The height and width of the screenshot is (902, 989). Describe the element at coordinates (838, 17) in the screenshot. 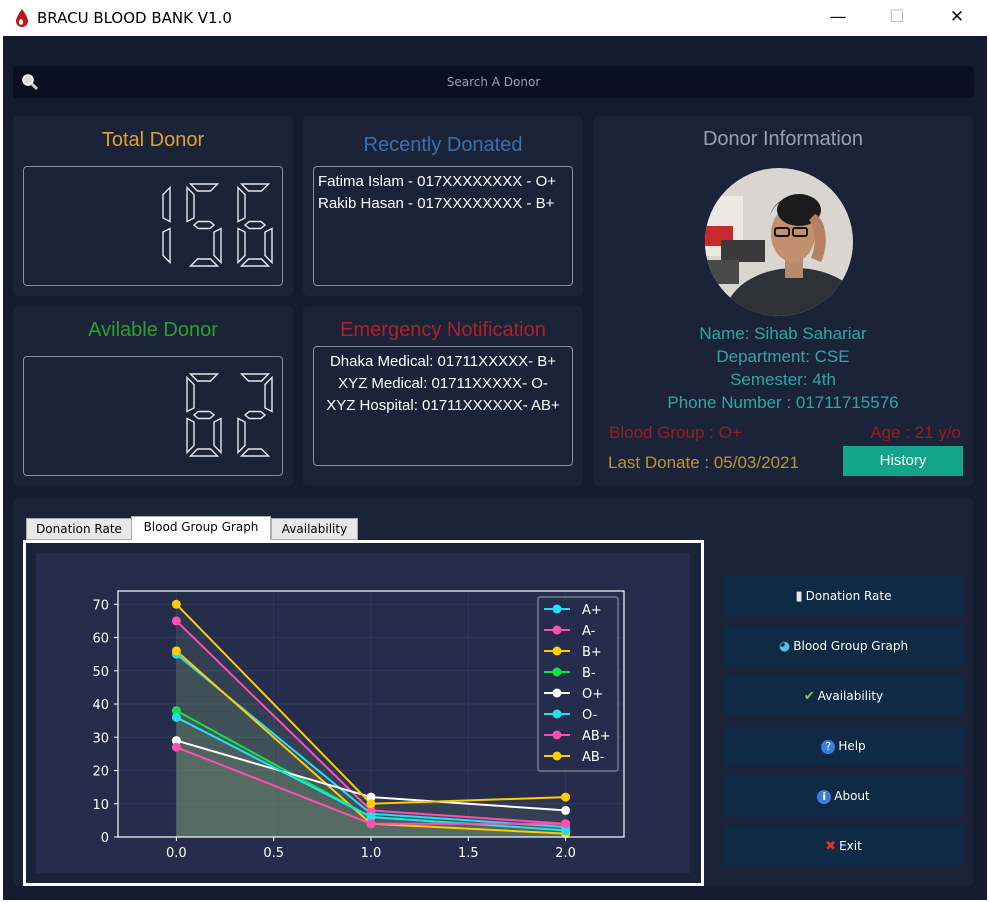

I see `minimize-button: —` at that location.